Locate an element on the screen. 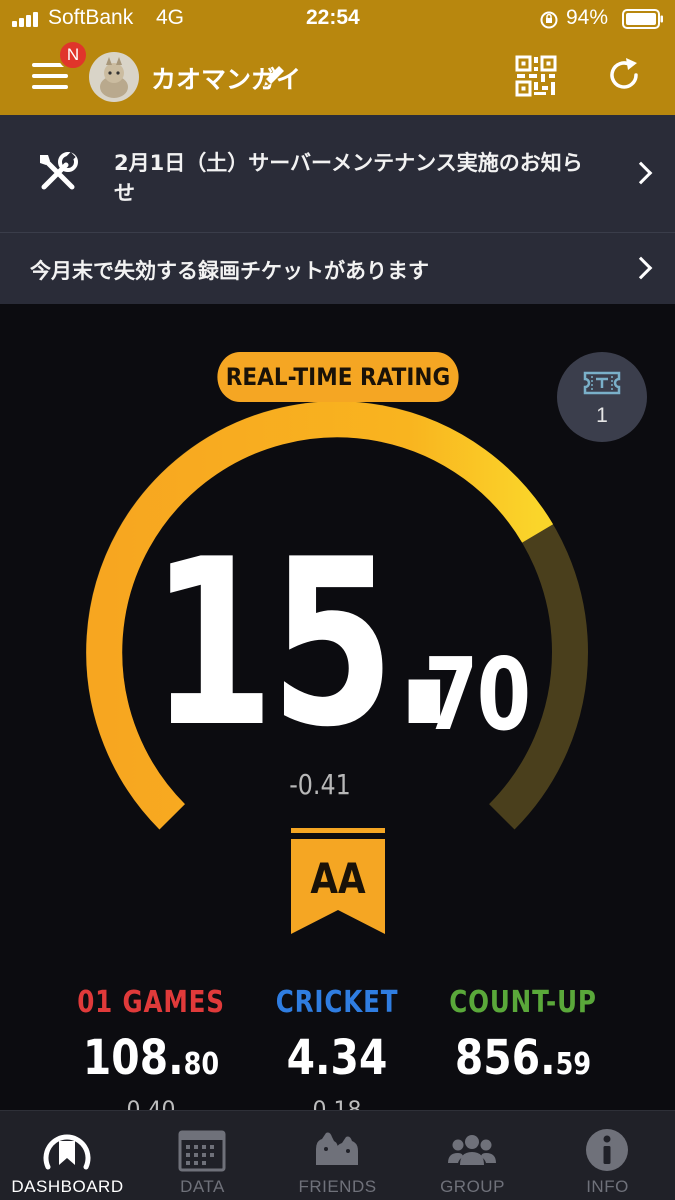 Image resolution: width=675 pixels, height=1200 pixels. stat-01-games: 01 GAMES 108.80 is located at coordinates (151, 1035).